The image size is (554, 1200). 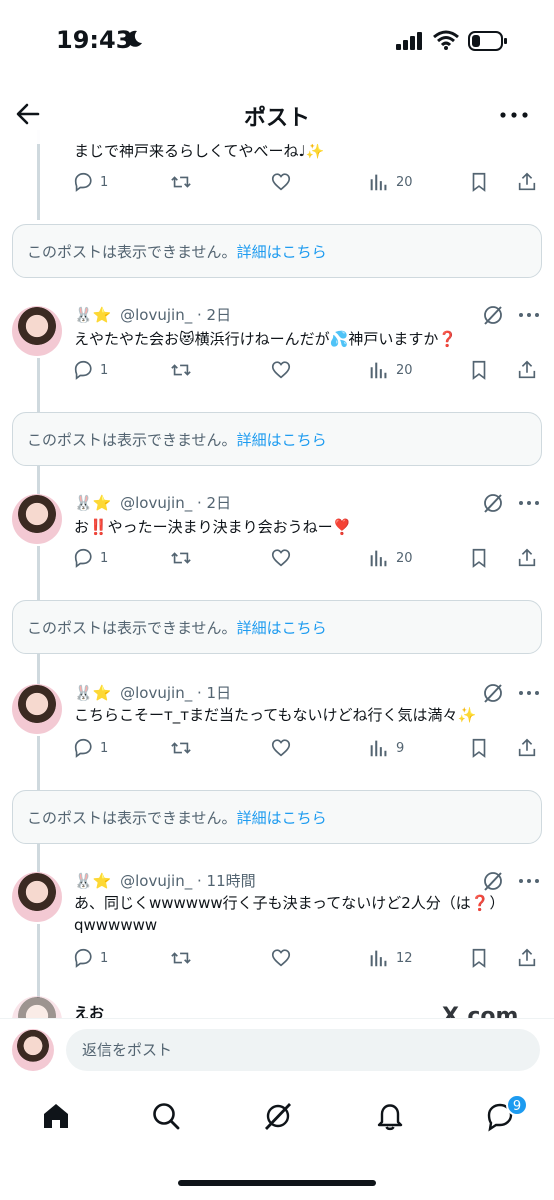 What do you see at coordinates (386, 748) in the screenshot?
I see `views-button: 9` at bounding box center [386, 748].